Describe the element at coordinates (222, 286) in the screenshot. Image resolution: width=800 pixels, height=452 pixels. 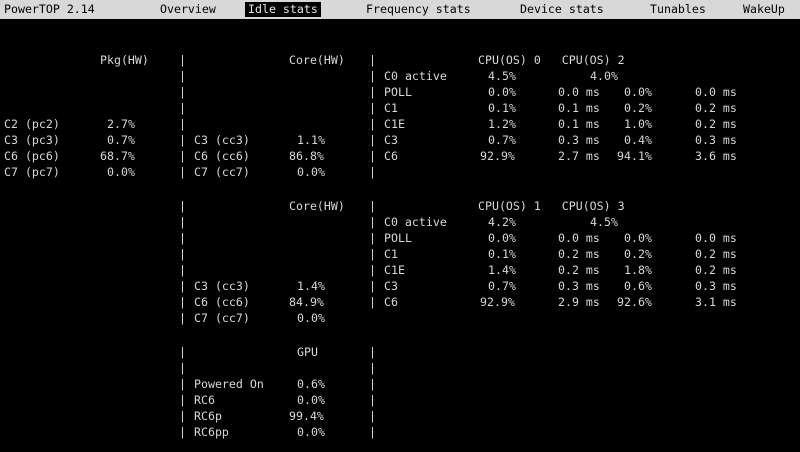
I see `core-state-label: C3 (cc3)` at that location.